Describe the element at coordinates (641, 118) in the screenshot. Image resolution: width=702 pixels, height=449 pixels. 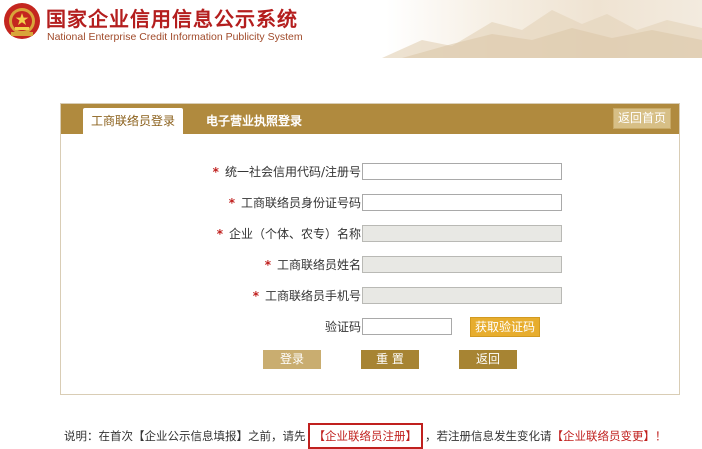
I see `back-home-button: 返回首页` at that location.